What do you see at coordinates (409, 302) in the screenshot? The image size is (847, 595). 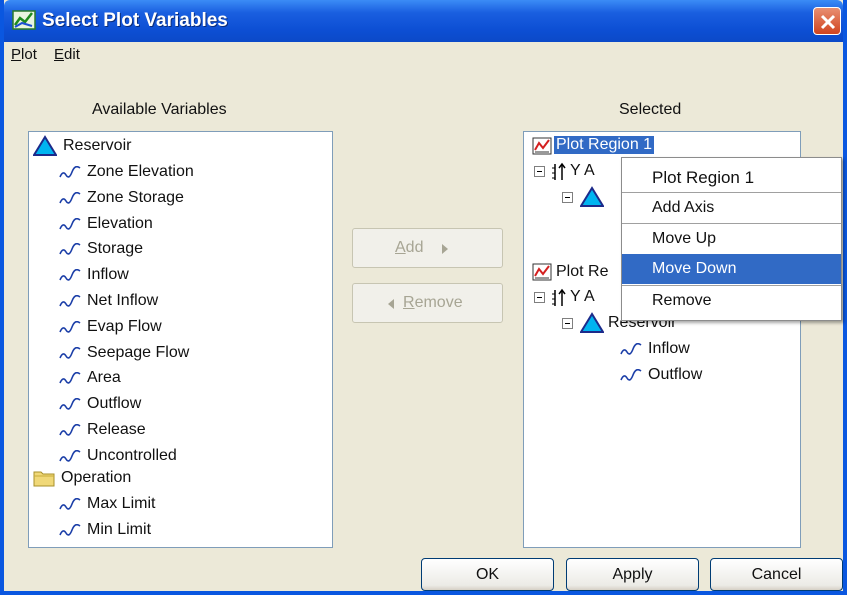 I see `remove-mnemonic: R` at bounding box center [409, 302].